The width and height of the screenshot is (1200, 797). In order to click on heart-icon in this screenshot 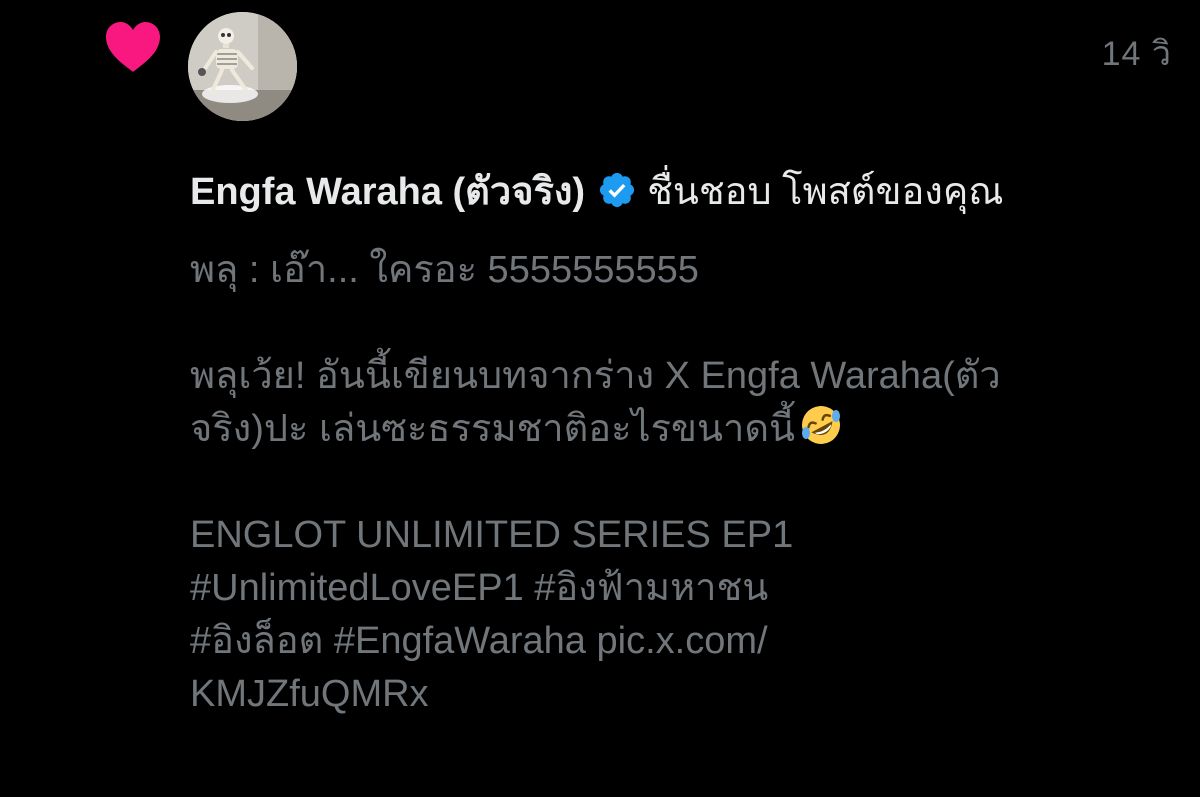, I will do `click(133, 47)`.